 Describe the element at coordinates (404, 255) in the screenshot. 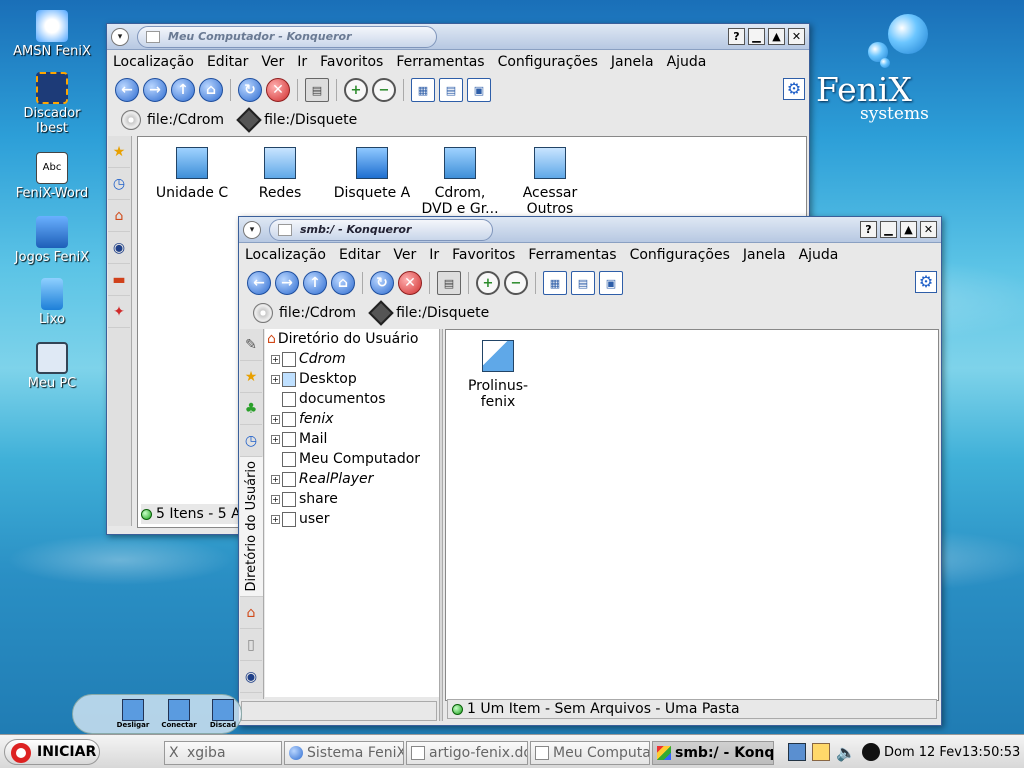

I see `menu-ver: Ver` at that location.